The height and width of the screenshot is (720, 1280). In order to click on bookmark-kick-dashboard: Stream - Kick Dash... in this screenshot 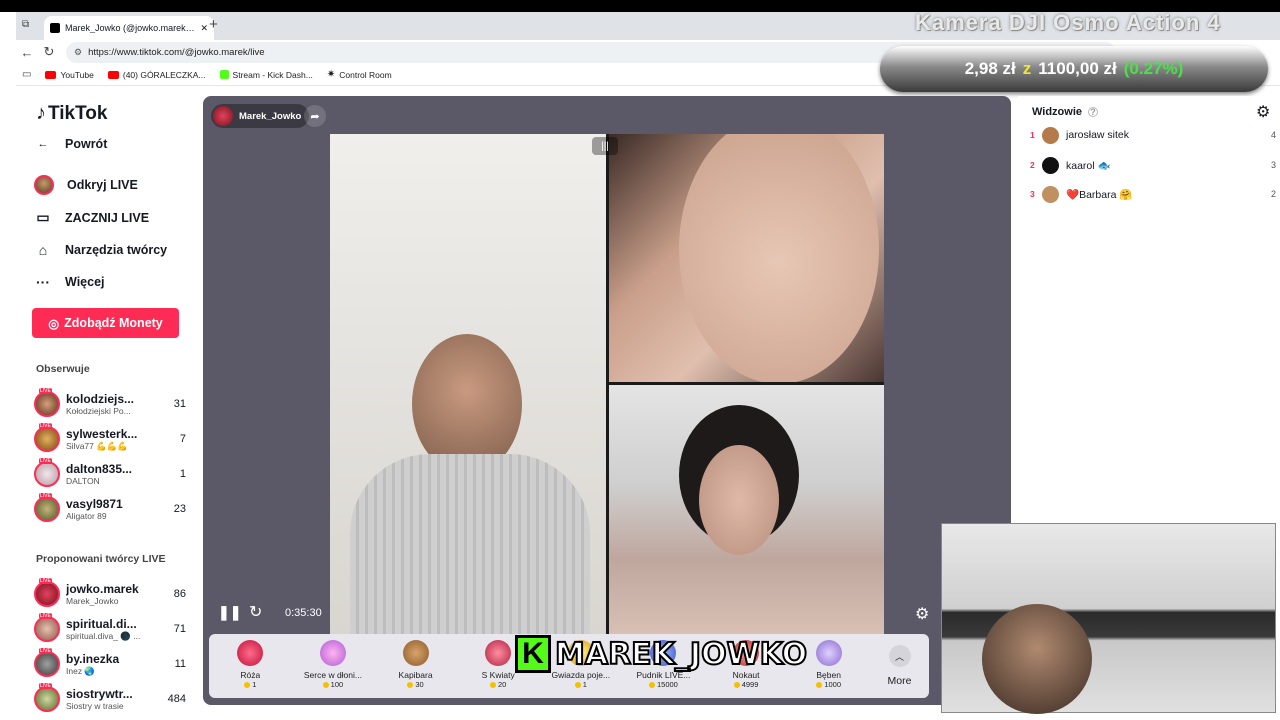, I will do `click(266, 75)`.